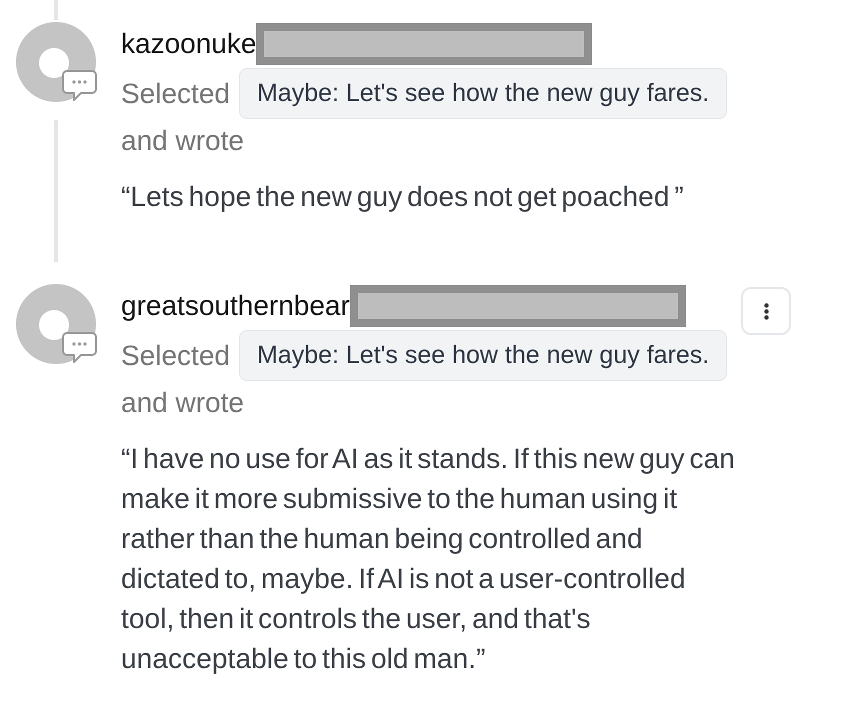 This screenshot has width=844, height=716. I want to click on username: greatsouthernbear, so click(235, 306).